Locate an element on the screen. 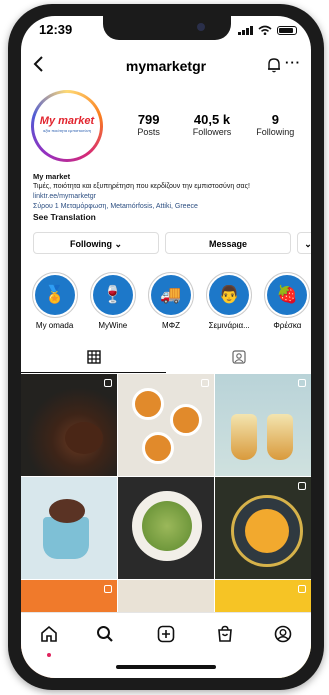 This screenshot has width=329, height=695. highlight-ring: 🍷 is located at coordinates (112, 295).